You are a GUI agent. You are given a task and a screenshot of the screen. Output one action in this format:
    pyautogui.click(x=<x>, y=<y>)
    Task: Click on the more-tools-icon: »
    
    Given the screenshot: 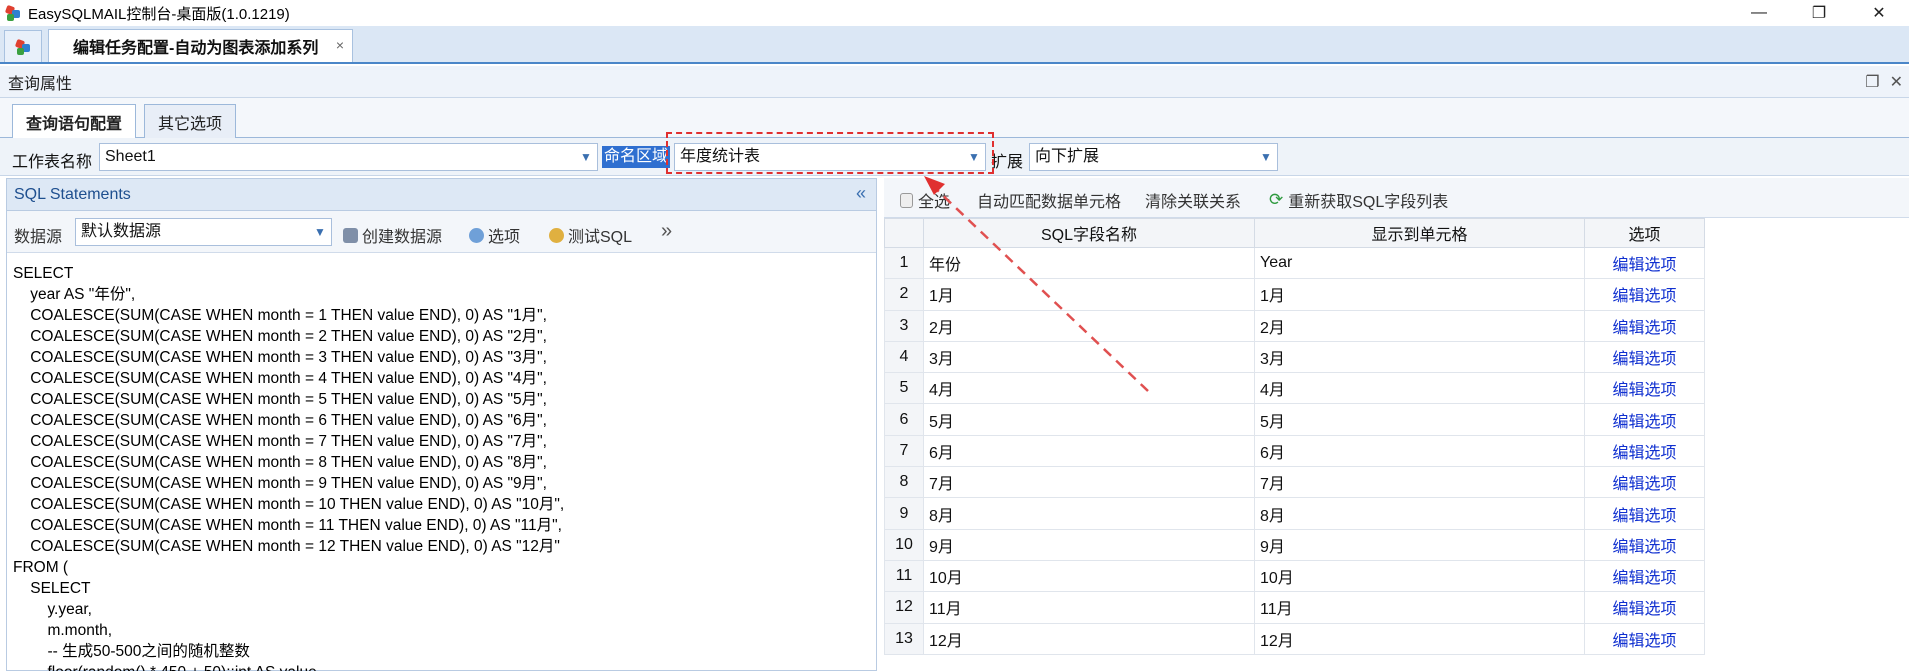 What is the action you would take?
    pyautogui.click(x=666, y=231)
    